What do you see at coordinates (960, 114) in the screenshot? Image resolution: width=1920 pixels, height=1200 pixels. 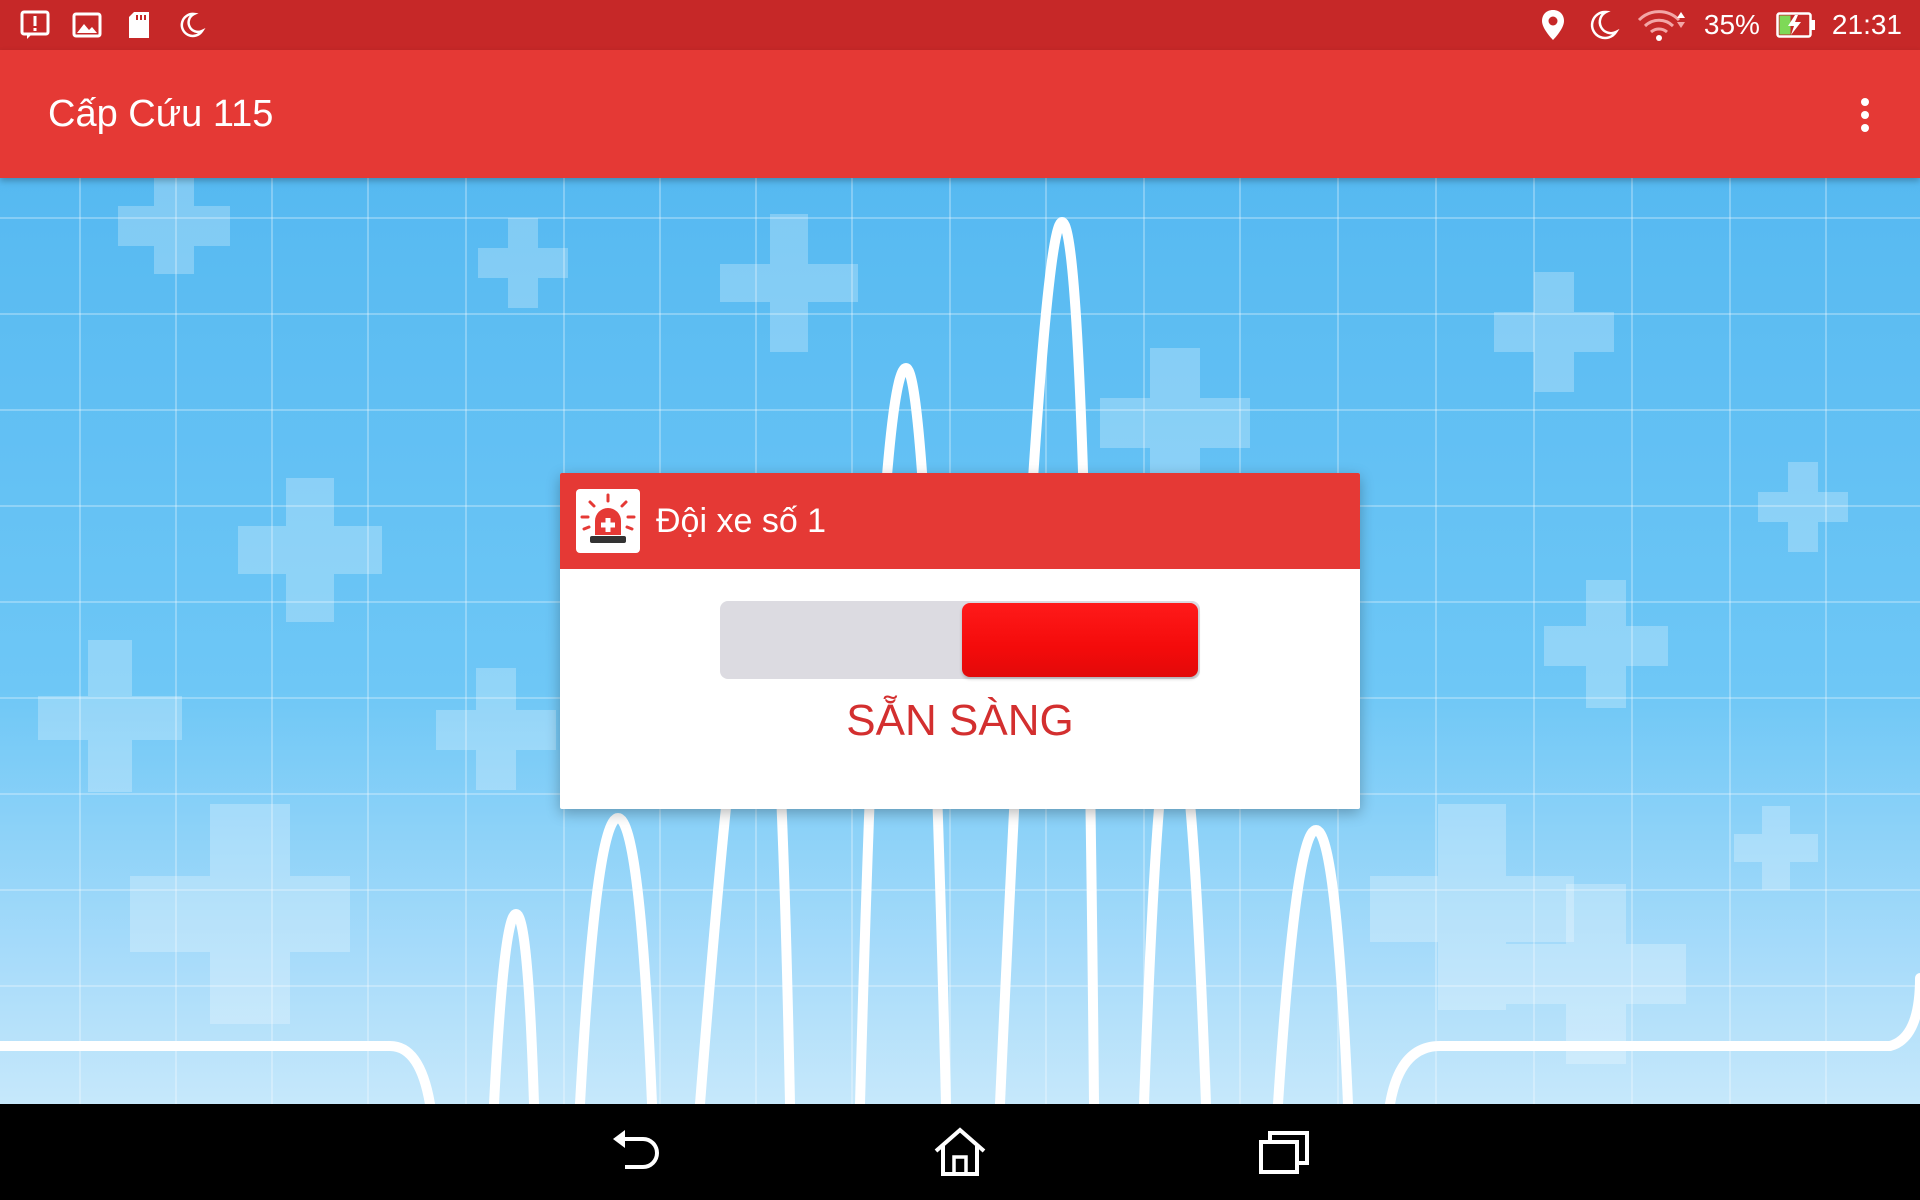 I see `app-bar: Cấp Cứu 115` at bounding box center [960, 114].